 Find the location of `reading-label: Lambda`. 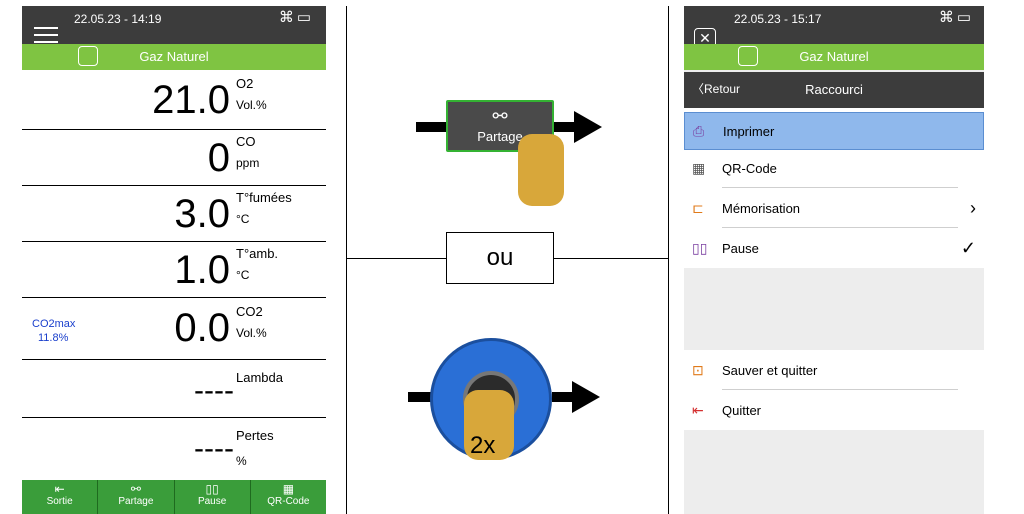

reading-label: Lambda is located at coordinates (259, 377).